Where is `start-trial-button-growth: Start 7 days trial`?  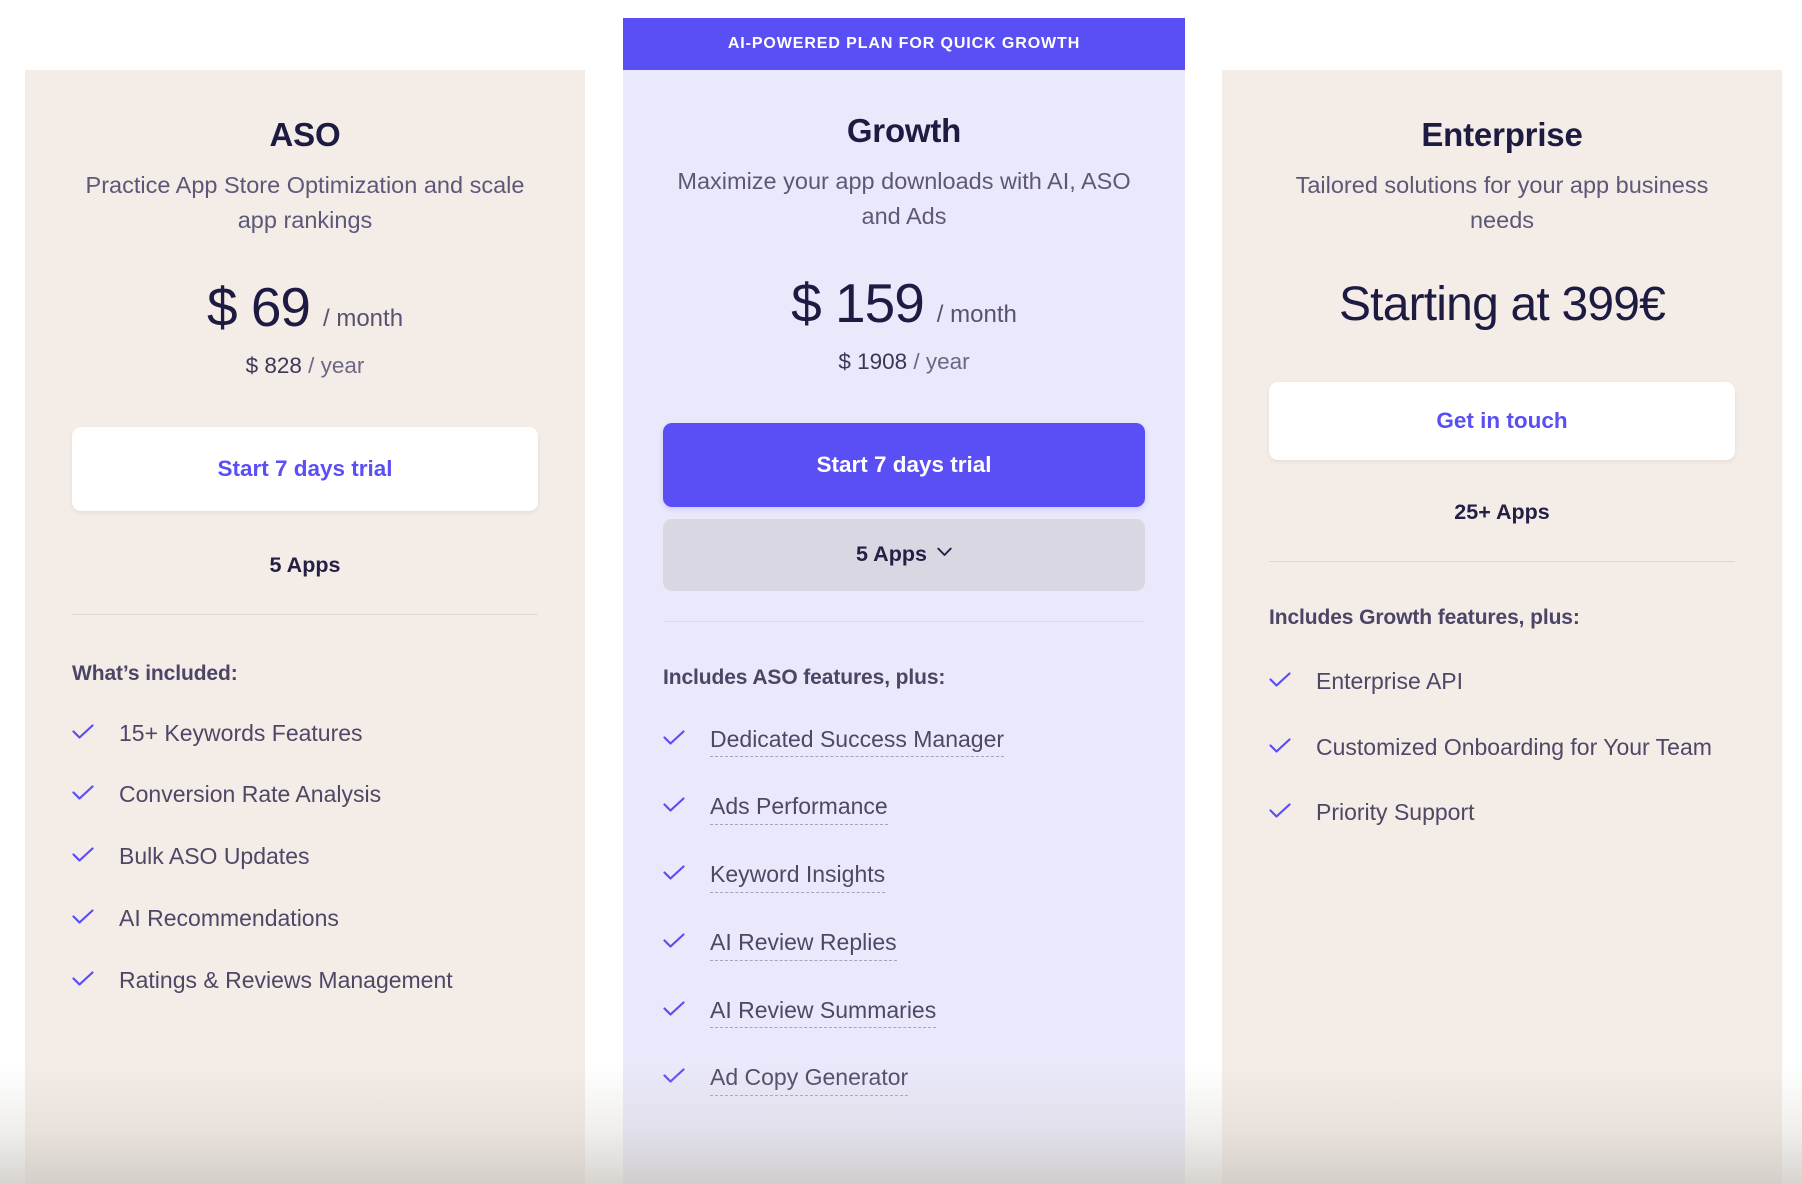
start-trial-button-growth: Start 7 days trial is located at coordinates (904, 464).